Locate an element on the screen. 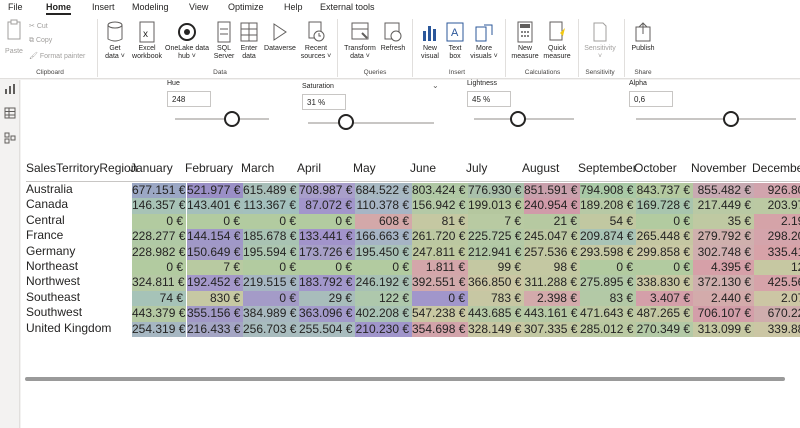 The width and height of the screenshot is (800, 428). matrix-cell: 708.987 € is located at coordinates (327, 191).